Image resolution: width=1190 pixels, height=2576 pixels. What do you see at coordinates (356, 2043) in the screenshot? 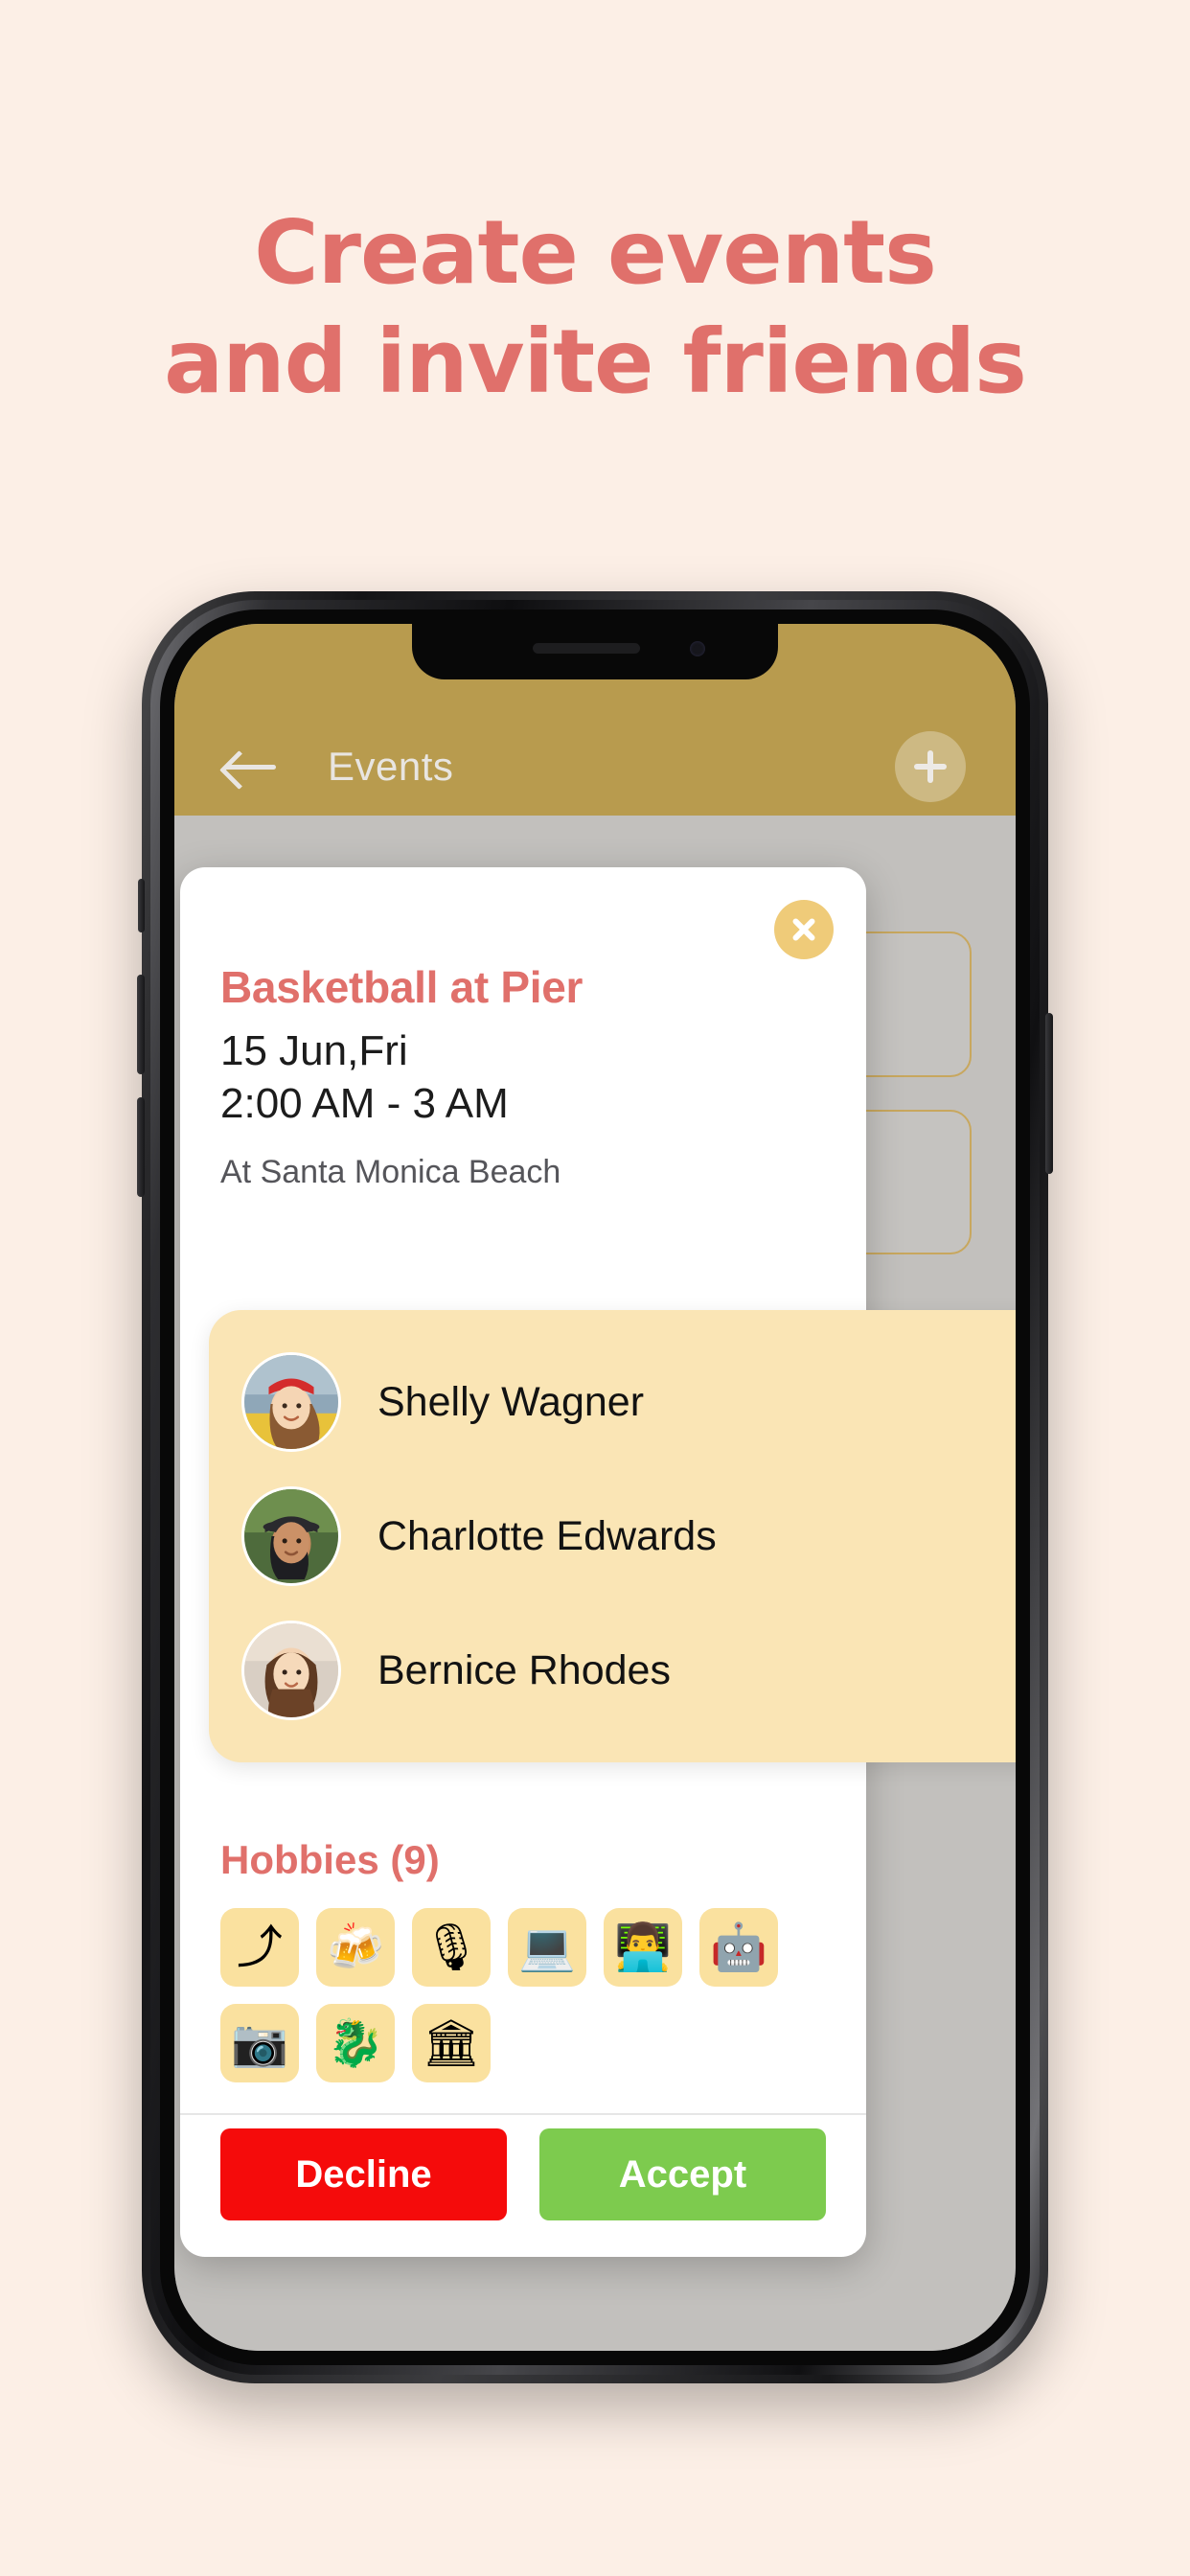
I see `dragon-icon: 🐉` at bounding box center [356, 2043].